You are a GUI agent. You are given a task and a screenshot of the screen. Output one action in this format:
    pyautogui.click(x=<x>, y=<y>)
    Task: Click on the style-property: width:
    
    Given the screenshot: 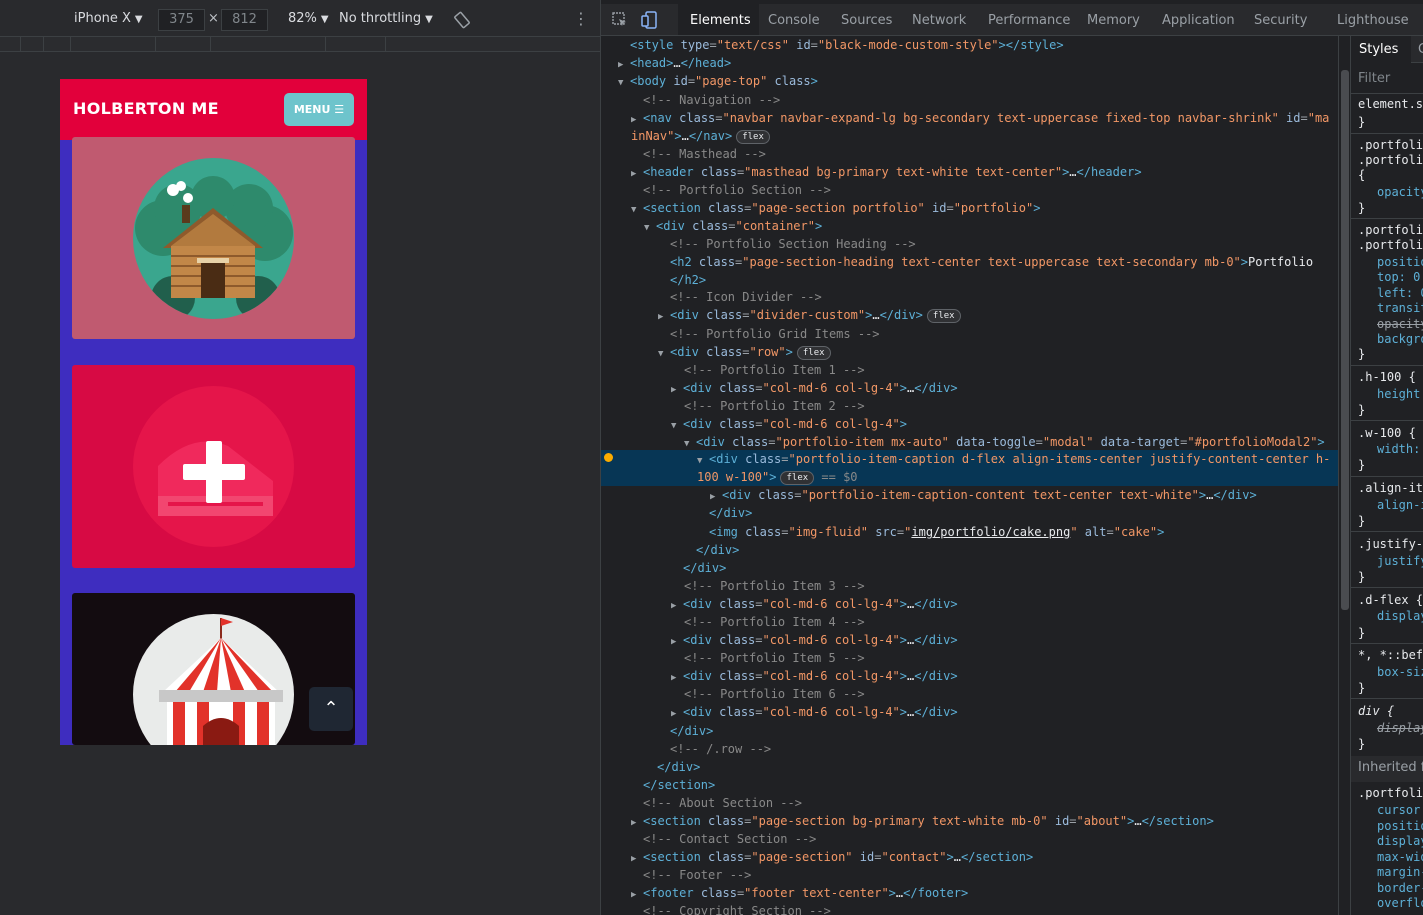 What is the action you would take?
    pyautogui.click(x=1398, y=449)
    